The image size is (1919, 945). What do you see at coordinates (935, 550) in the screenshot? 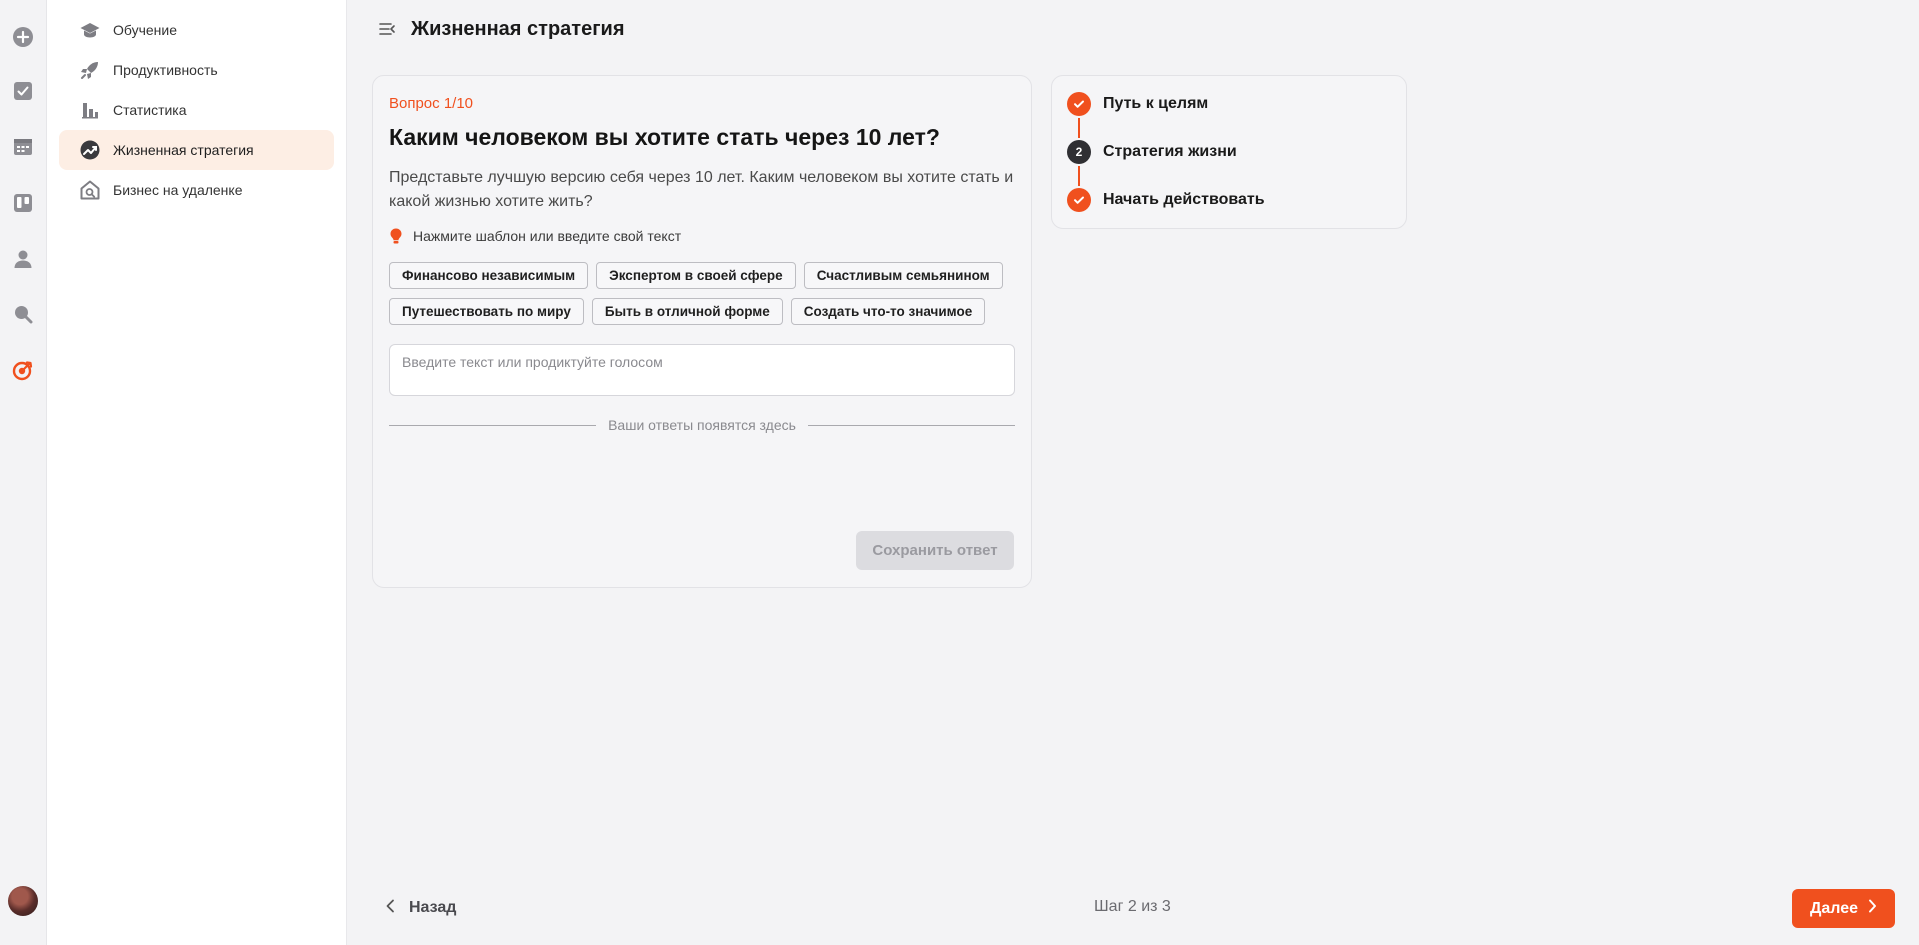
I see `save-answer-button: Сохранить ответ` at bounding box center [935, 550].